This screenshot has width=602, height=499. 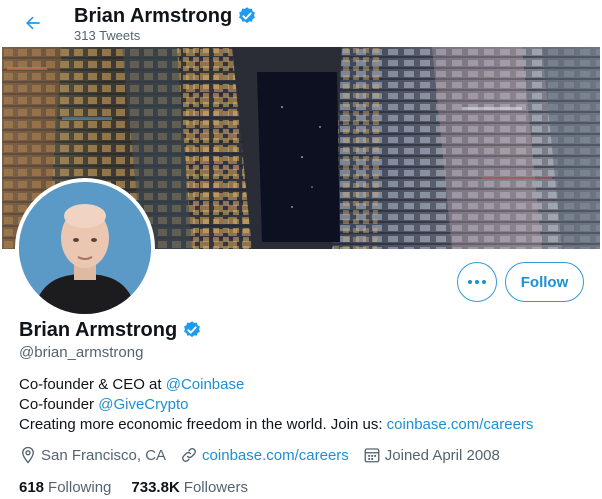 I want to click on bio-text: Co-founder, so click(x=59, y=404).